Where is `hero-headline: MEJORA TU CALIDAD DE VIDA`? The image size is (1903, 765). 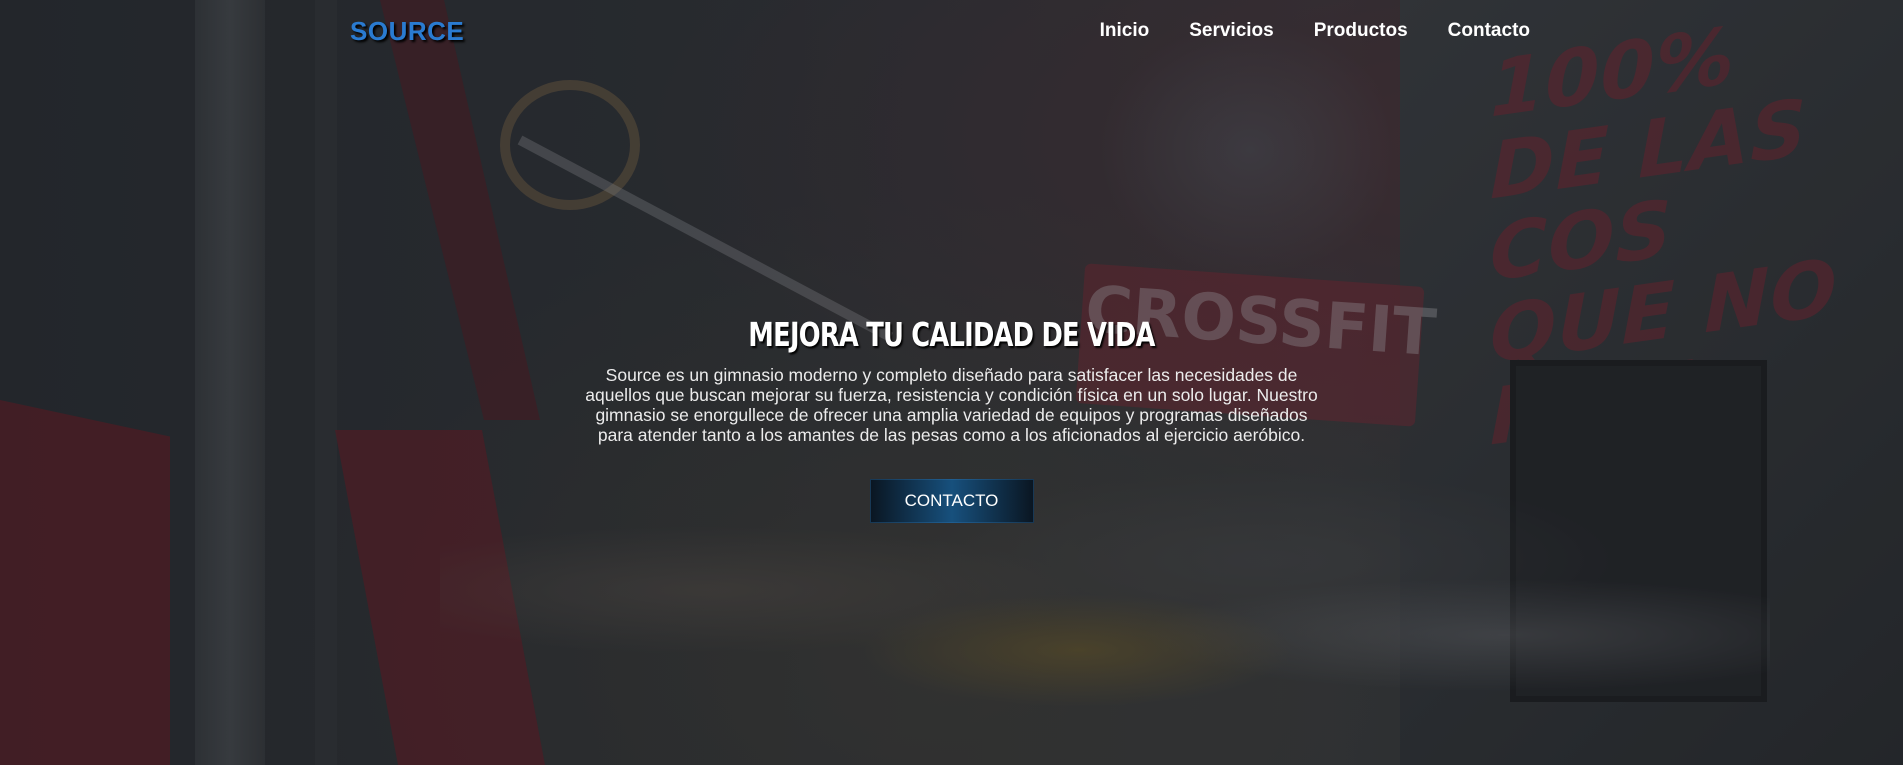 hero-headline: MEJORA TU CALIDAD DE VIDA is located at coordinates (951, 334).